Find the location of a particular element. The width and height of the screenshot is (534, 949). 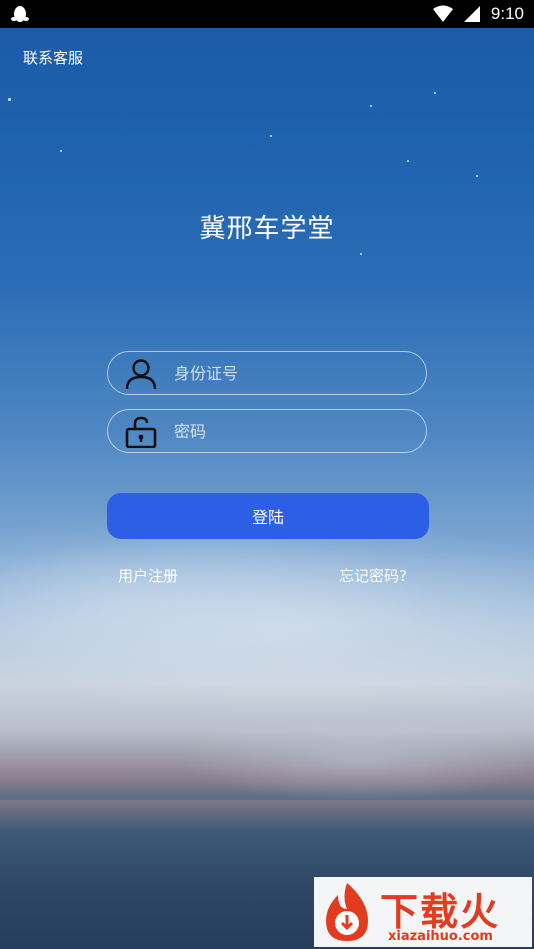

register-link: 用户注册 is located at coordinates (148, 575).